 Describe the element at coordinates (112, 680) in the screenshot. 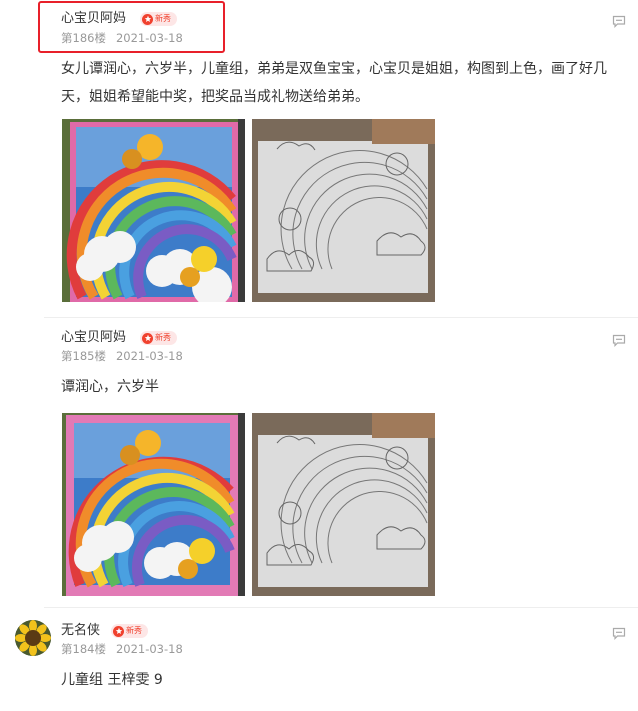

I see `post-text: 儿童组 王梓雯 9` at that location.